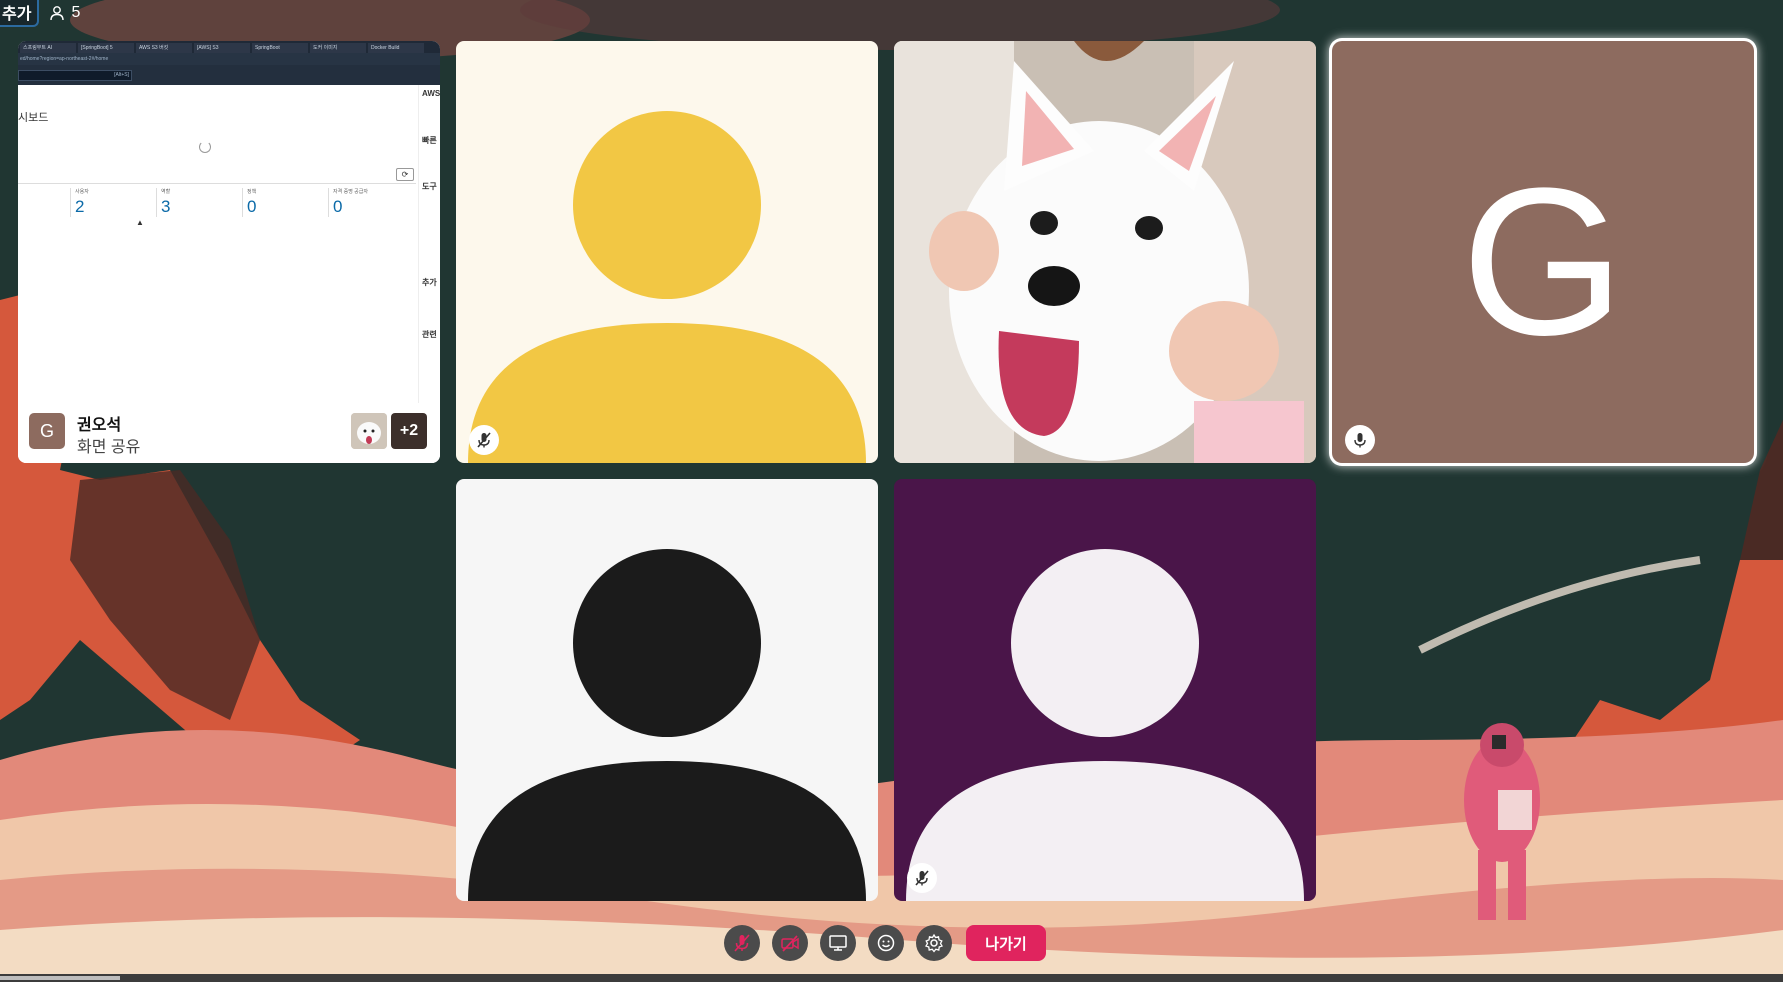 This screenshot has height=982, width=1783. Describe the element at coordinates (217, 183) in the screenshot. I see `divider` at that location.